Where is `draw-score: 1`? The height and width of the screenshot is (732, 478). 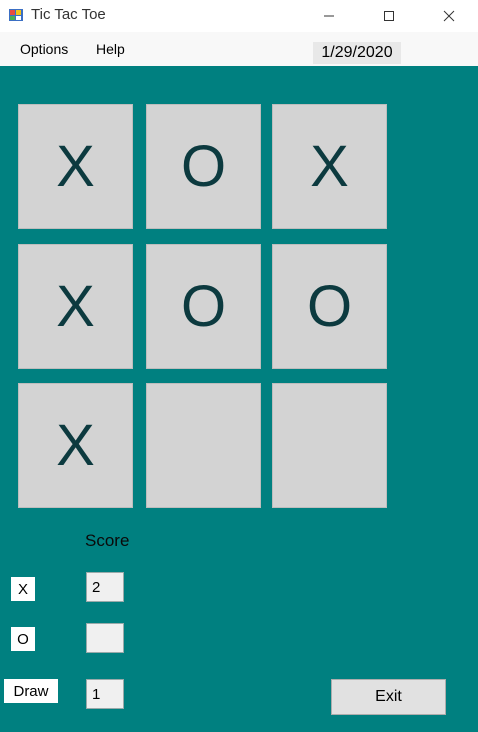 draw-score: 1 is located at coordinates (105, 694).